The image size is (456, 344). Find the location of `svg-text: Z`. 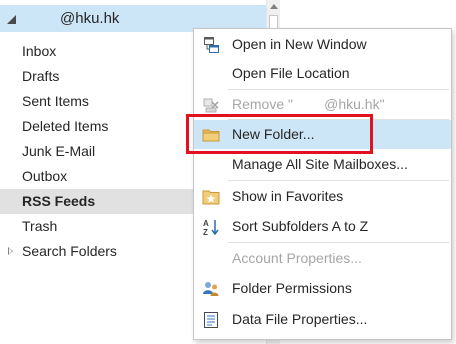

svg-text: Z is located at coordinates (205, 232).